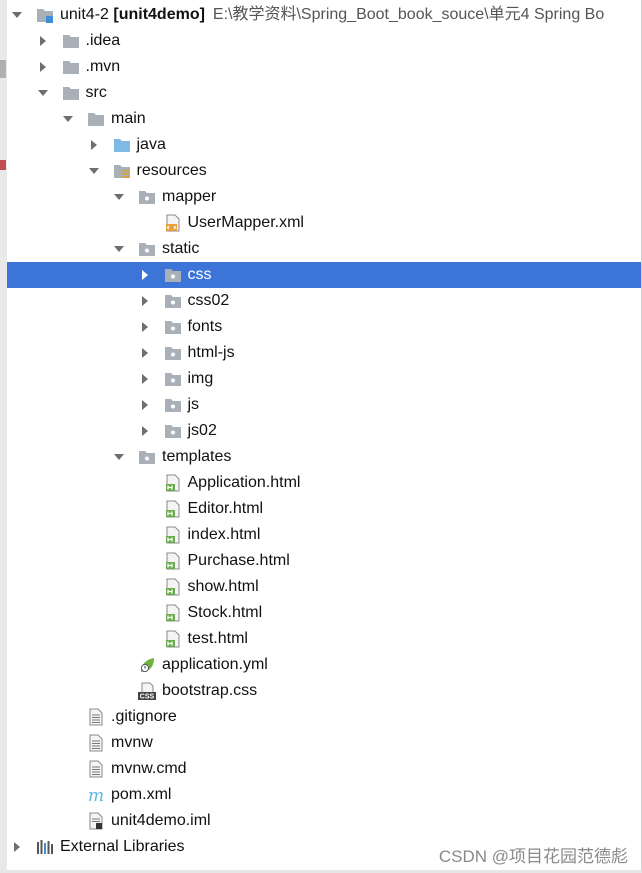 This screenshot has width=642, height=873. I want to click on tree-row-folder-css02: css02, so click(324, 301).